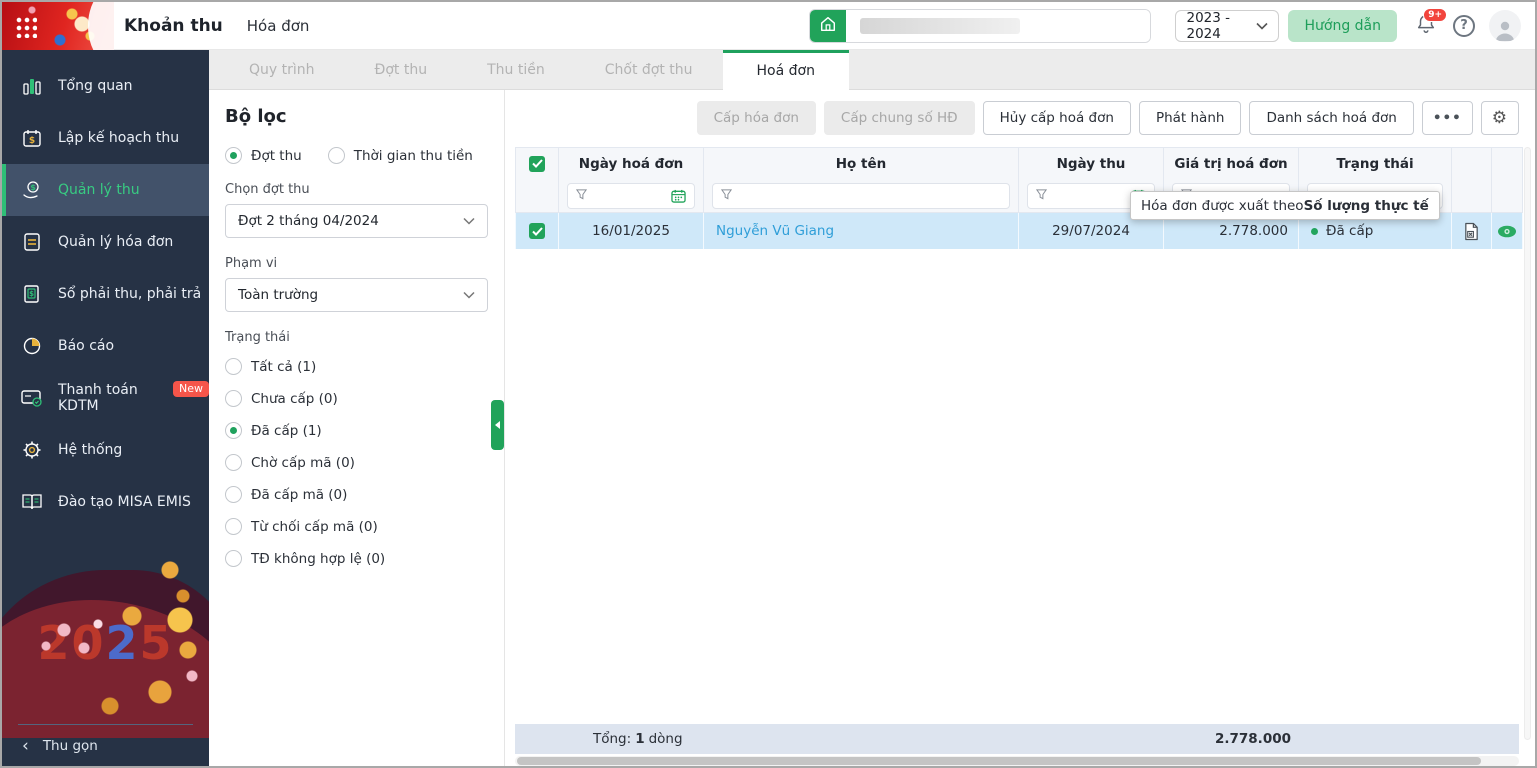 The width and height of the screenshot is (1537, 768). What do you see at coordinates (899, 118) in the screenshot?
I see `issue-shared-number-button: Cấp chung số HĐ` at bounding box center [899, 118].